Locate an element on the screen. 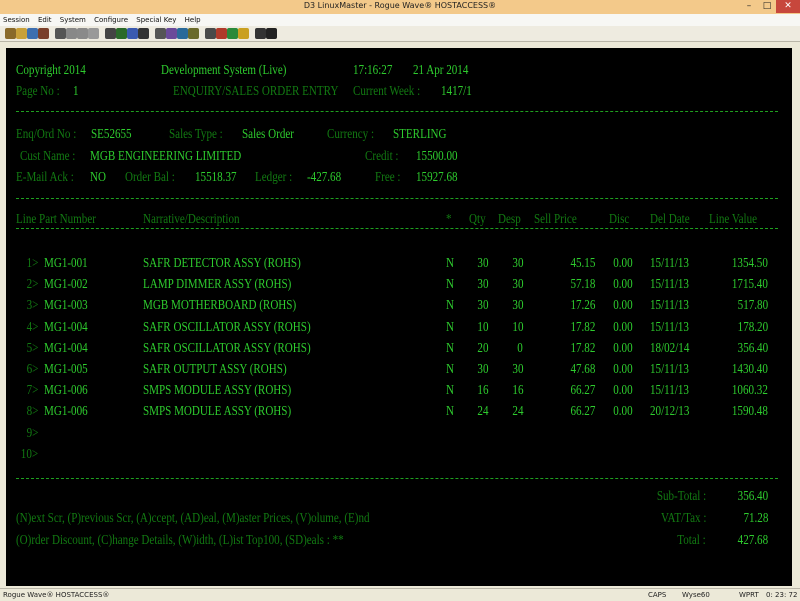 This screenshot has height=601, width=800. print-icon is located at coordinates (60, 33).